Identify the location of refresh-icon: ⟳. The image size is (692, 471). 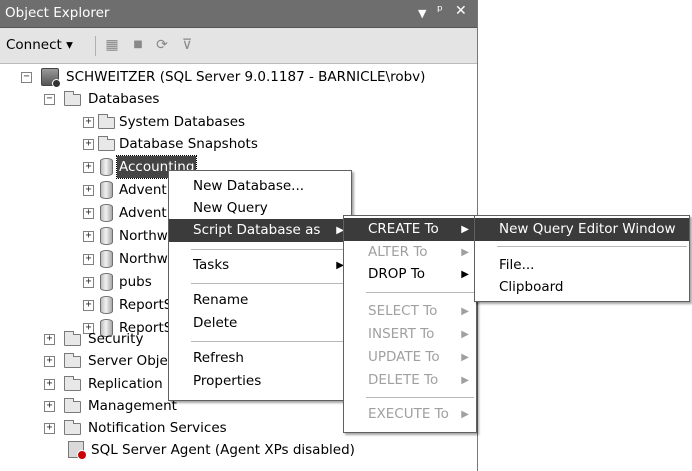
(162, 45).